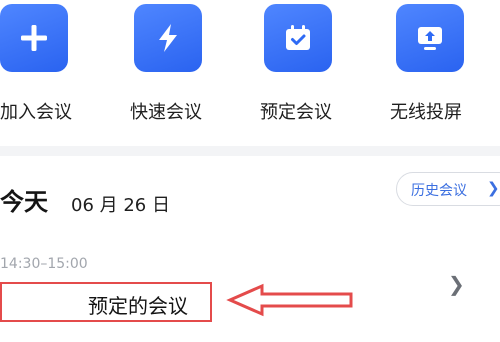 The height and width of the screenshot is (342, 500). Describe the element at coordinates (426, 112) in the screenshot. I see `wireless-cast-label: 无线投屏` at that location.